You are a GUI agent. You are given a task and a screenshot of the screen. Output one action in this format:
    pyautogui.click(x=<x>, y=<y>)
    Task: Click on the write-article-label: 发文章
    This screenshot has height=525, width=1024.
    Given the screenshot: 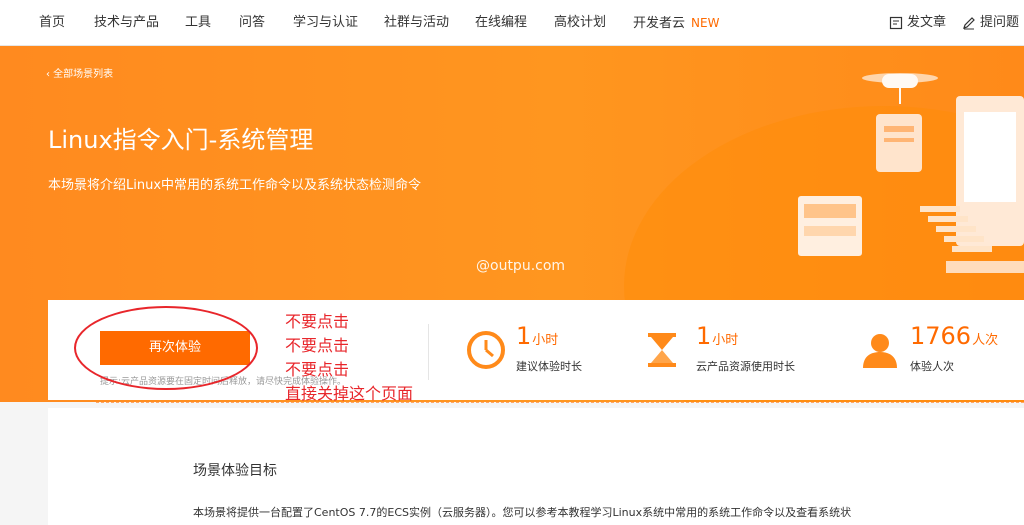 What is the action you would take?
    pyautogui.click(x=927, y=22)
    